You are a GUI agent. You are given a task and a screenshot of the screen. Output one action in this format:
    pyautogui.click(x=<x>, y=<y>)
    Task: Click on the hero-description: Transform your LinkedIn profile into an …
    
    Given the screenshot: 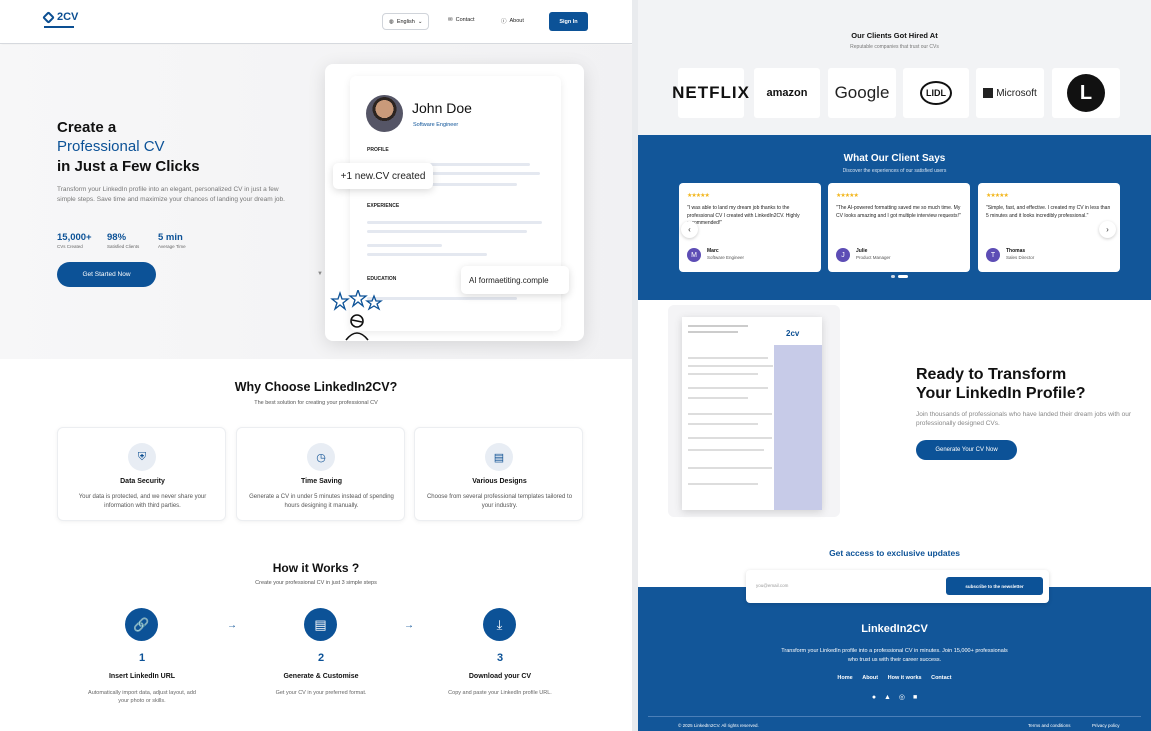 What is the action you would take?
    pyautogui.click(x=171, y=194)
    